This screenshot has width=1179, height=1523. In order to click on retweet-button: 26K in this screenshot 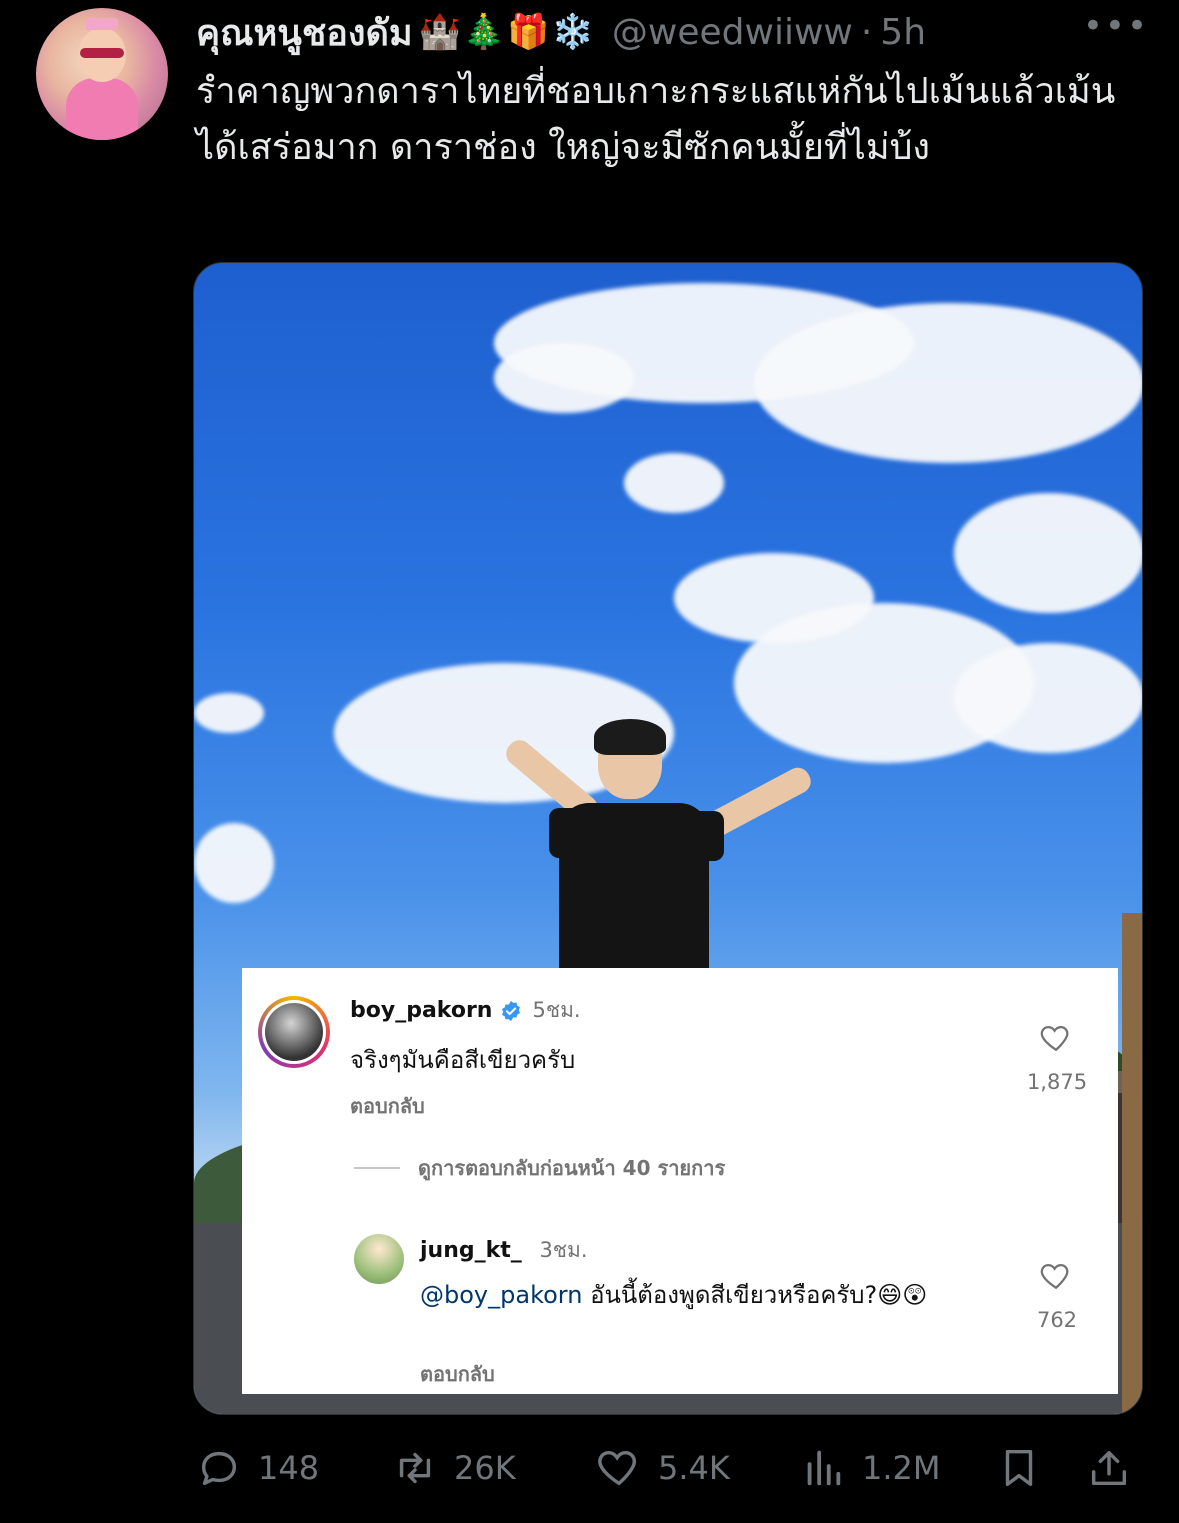, I will do `click(454, 1468)`.